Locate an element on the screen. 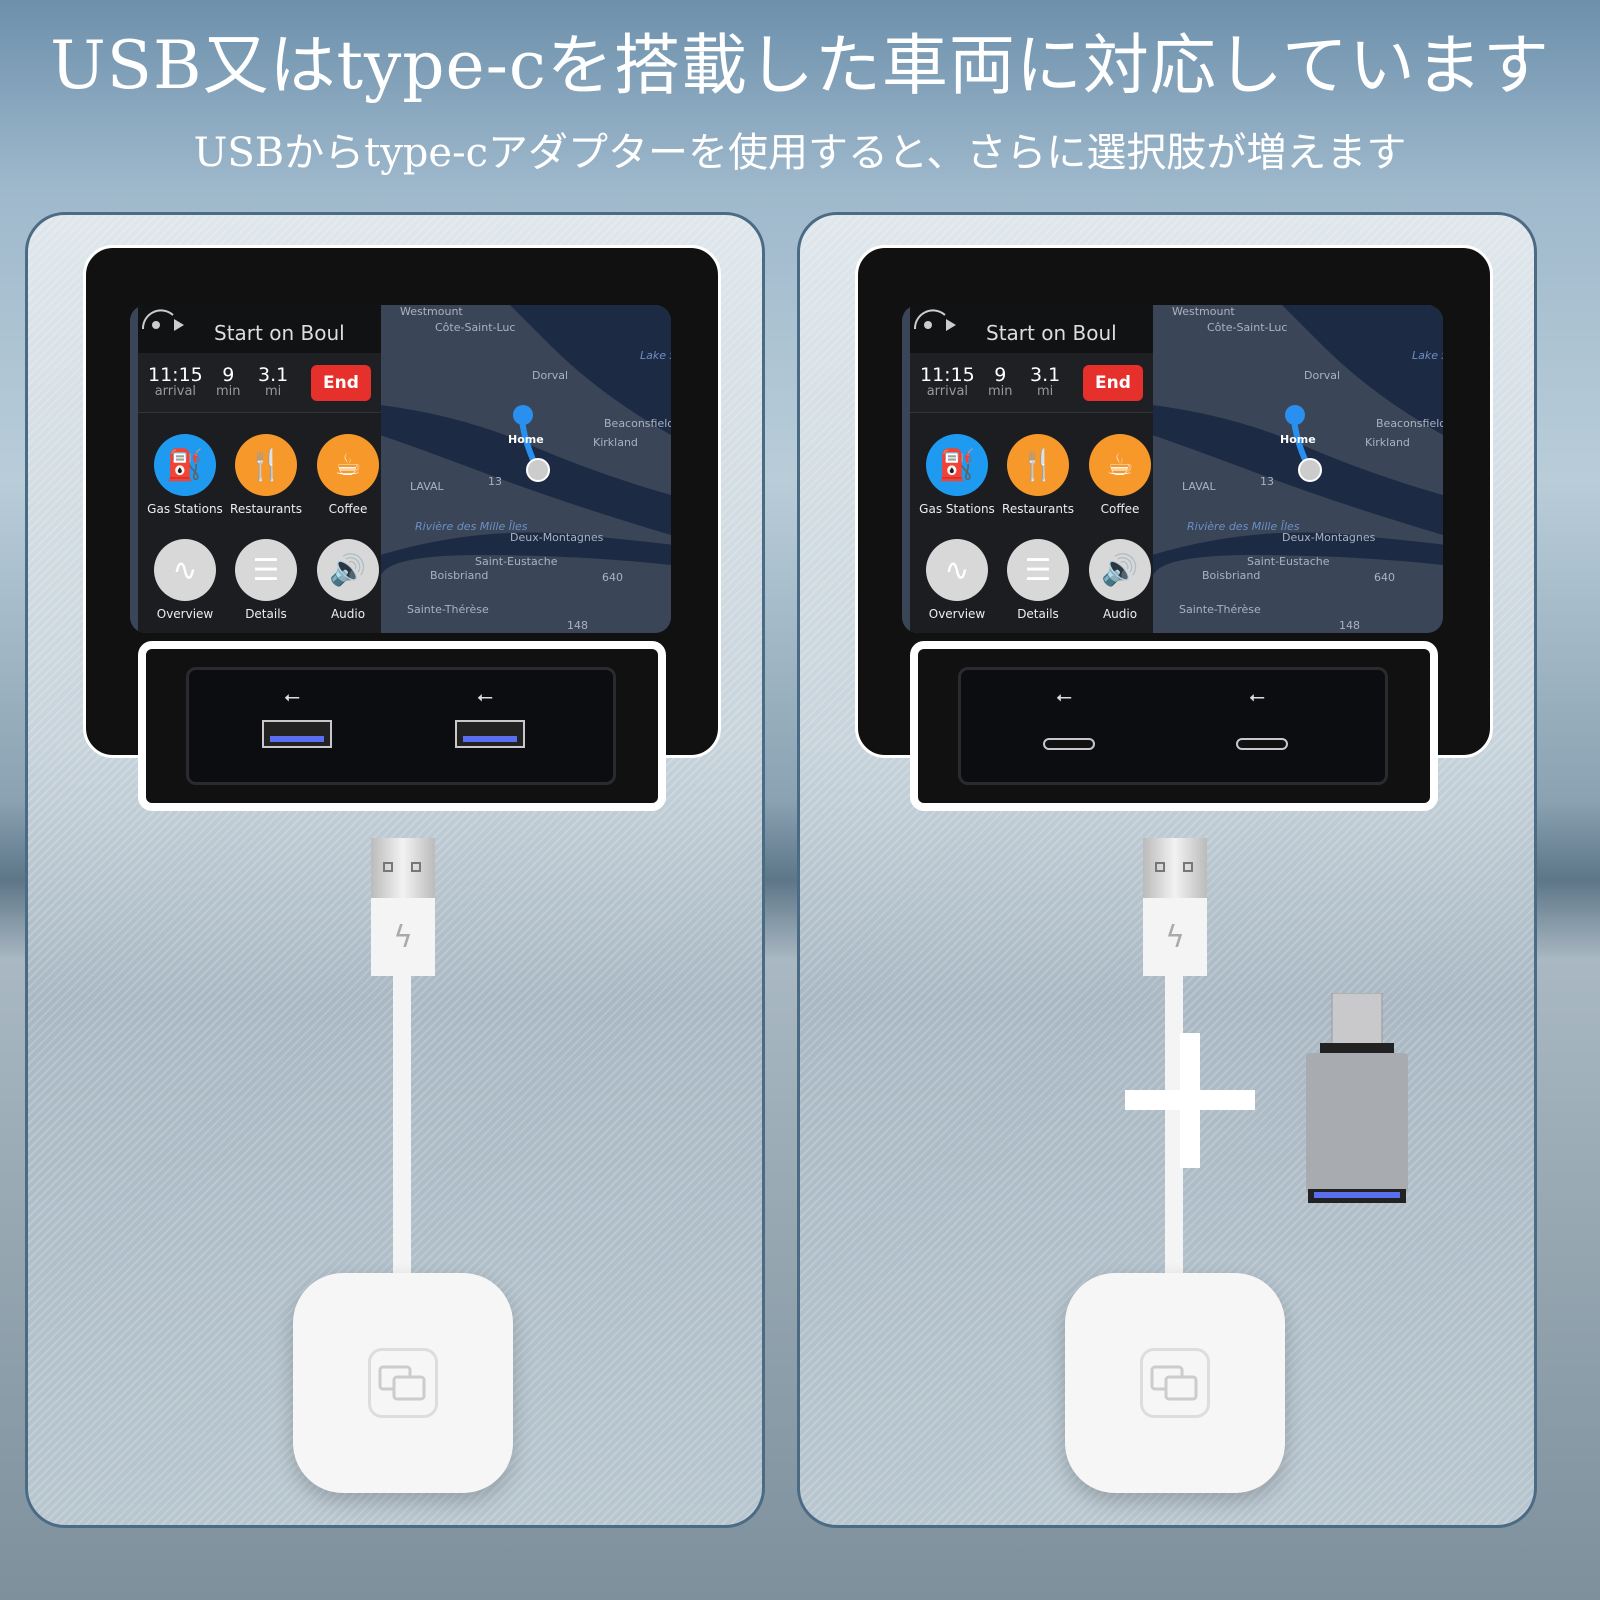 The image size is (1600, 1600). map-label: 13 is located at coordinates (1267, 481).